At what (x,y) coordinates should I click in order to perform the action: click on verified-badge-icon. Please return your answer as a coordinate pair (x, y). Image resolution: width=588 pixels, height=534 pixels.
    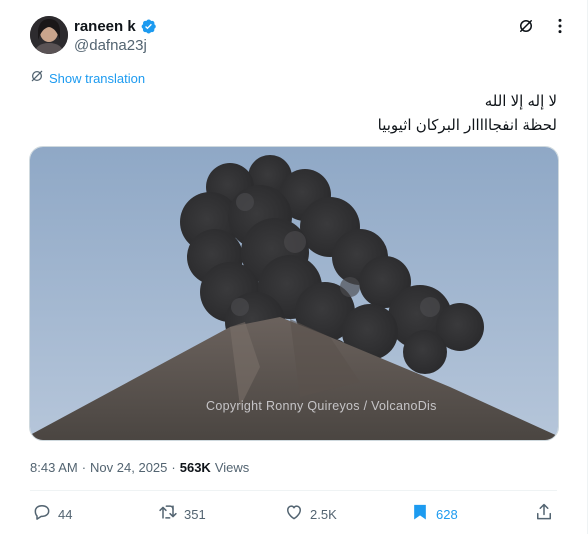
    Looking at the image, I should click on (148, 26).